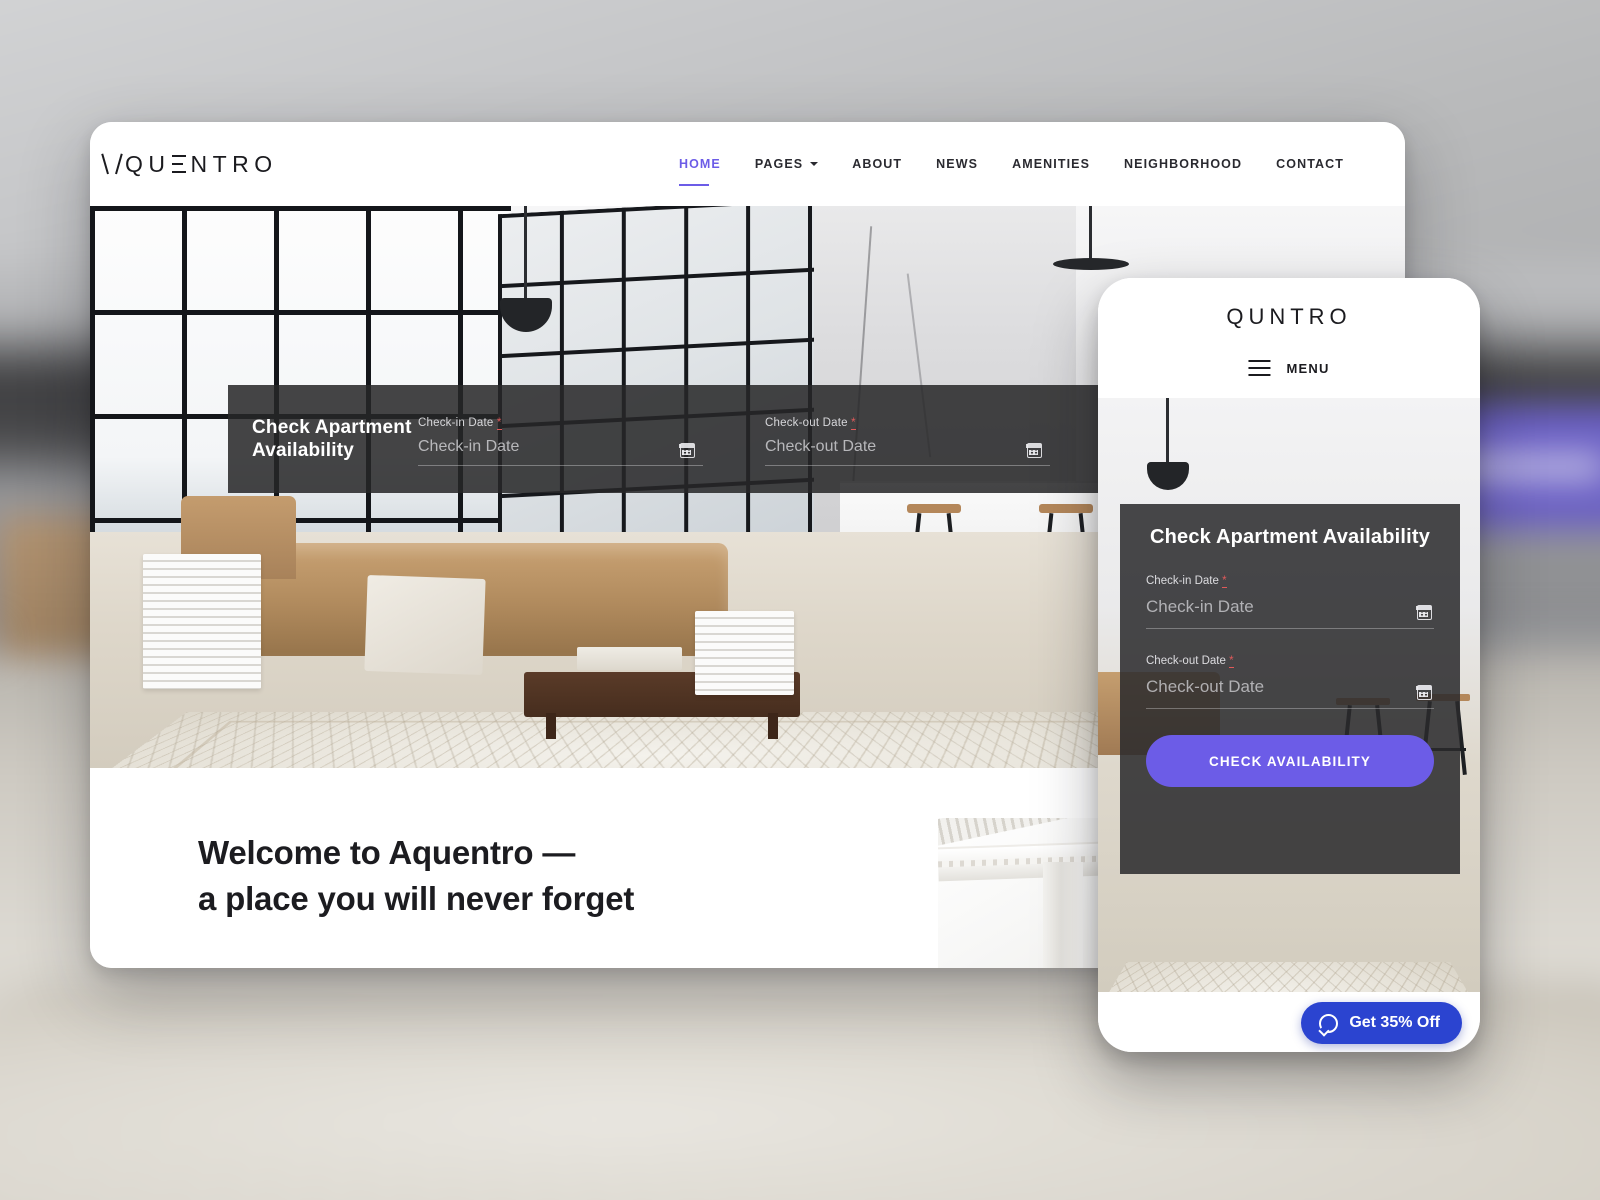 The height and width of the screenshot is (1200, 1600). What do you see at coordinates (425, 624) in the screenshot?
I see `hero-throw-blanket` at bounding box center [425, 624].